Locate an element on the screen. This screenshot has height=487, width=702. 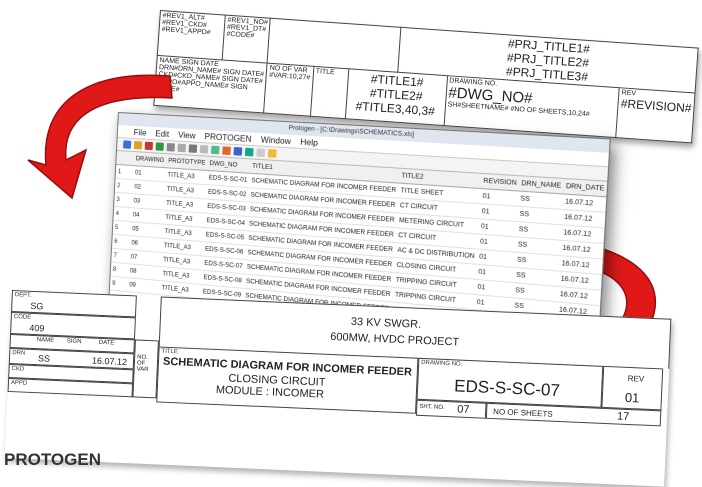
new-icon is located at coordinates (127, 144).